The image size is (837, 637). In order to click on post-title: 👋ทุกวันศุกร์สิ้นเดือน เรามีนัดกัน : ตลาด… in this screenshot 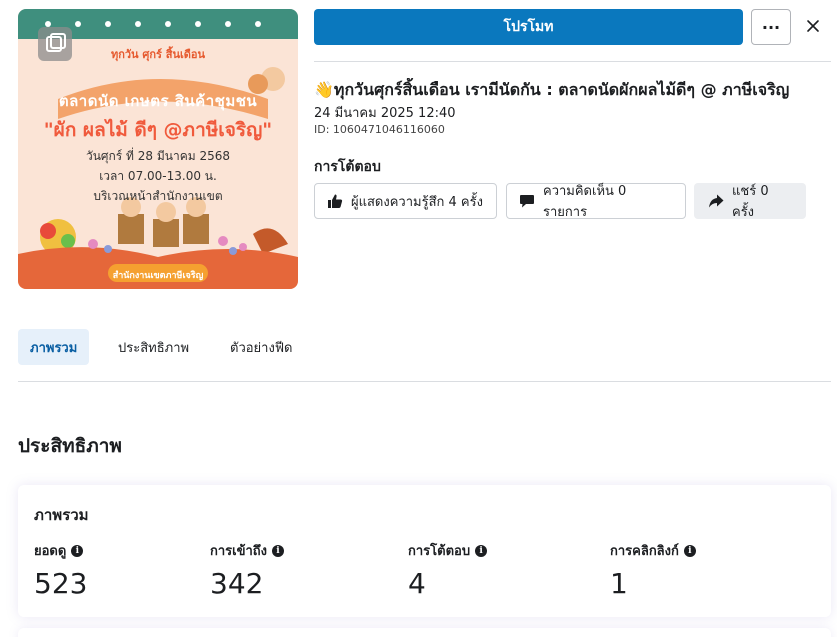, I will do `click(552, 89)`.